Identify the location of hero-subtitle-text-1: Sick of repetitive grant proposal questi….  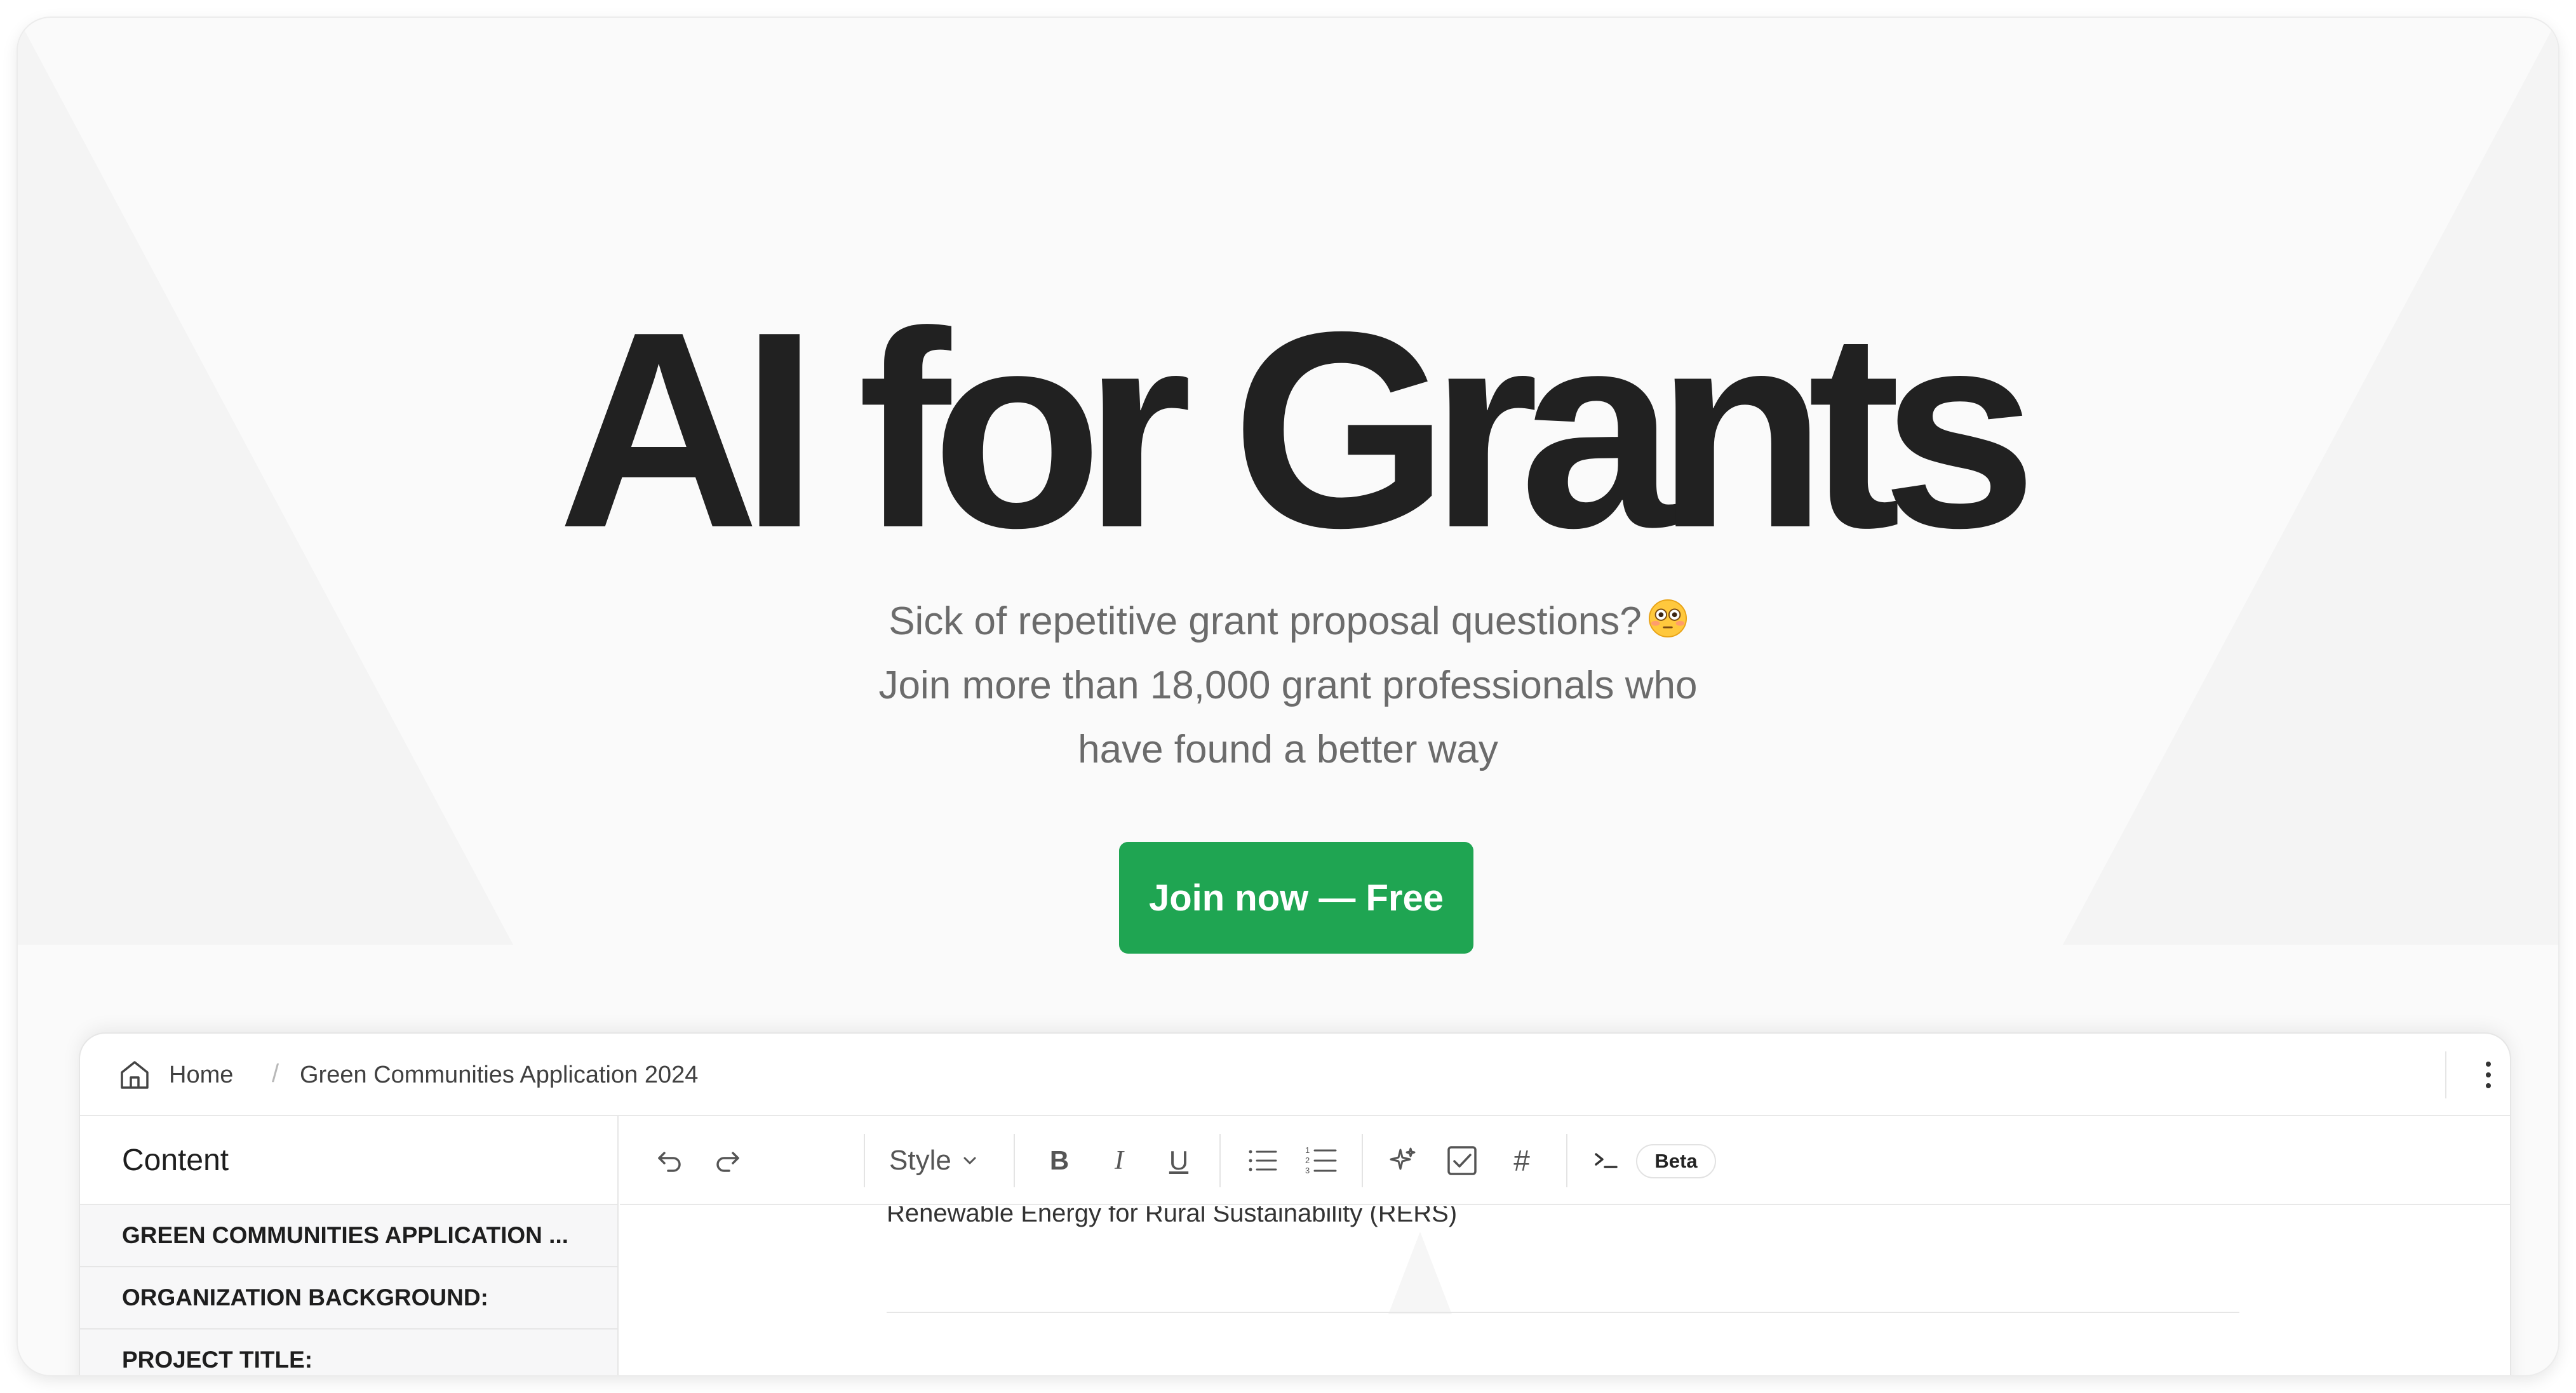
(1265, 621).